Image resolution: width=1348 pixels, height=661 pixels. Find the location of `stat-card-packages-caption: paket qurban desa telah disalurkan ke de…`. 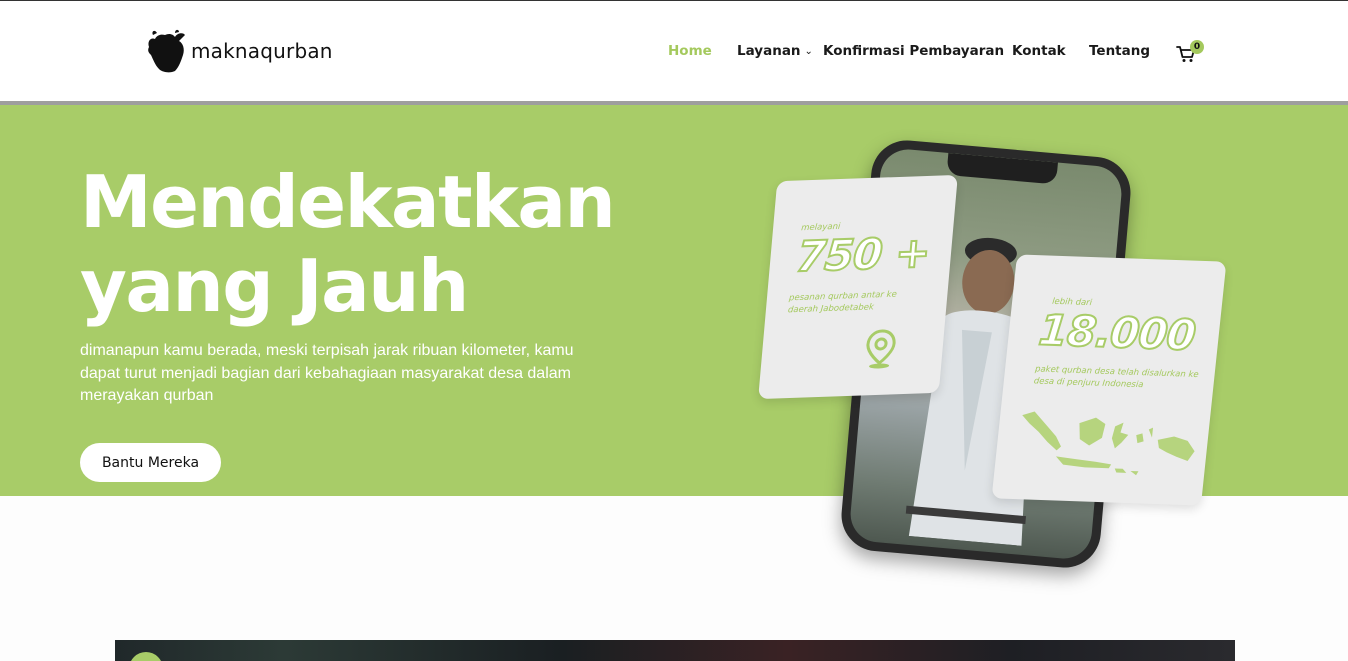

stat-card-packages-caption: paket qurban desa telah disalurkan ke de… is located at coordinates (1116, 377).